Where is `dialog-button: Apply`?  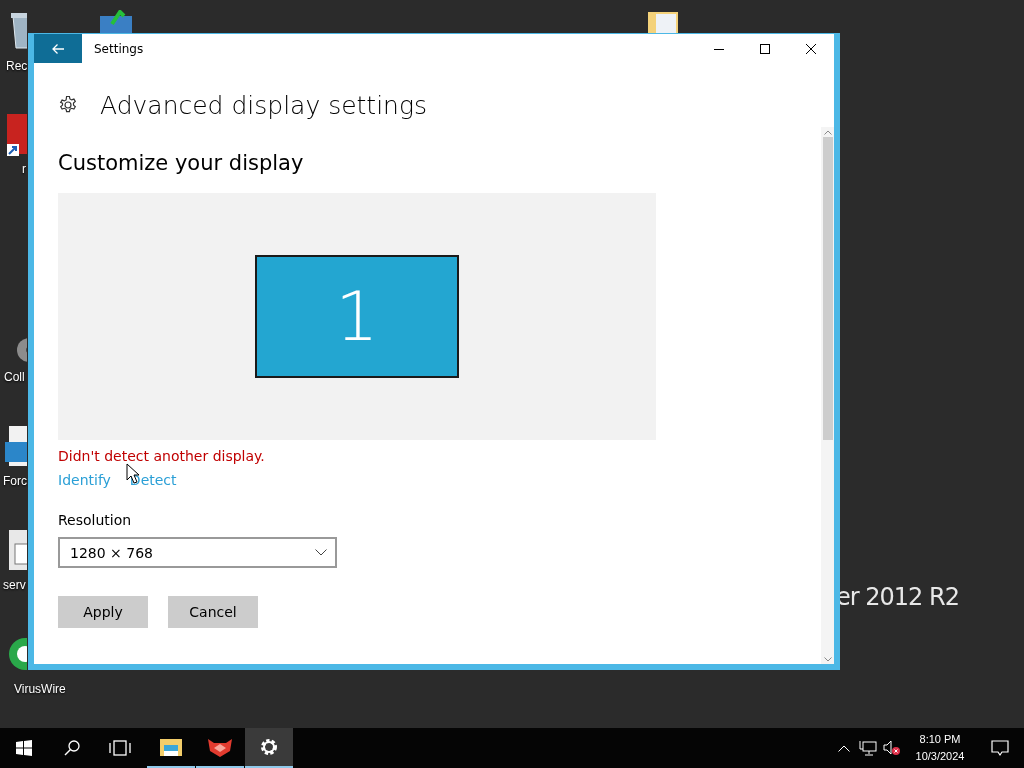
dialog-button: Apply is located at coordinates (103, 612).